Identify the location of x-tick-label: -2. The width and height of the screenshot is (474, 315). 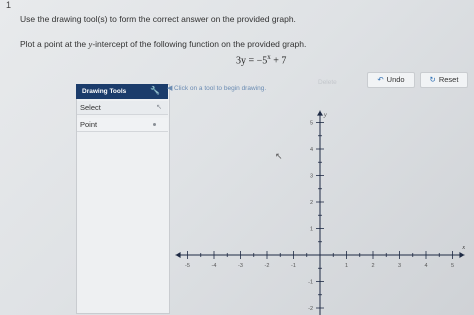
(267, 266).